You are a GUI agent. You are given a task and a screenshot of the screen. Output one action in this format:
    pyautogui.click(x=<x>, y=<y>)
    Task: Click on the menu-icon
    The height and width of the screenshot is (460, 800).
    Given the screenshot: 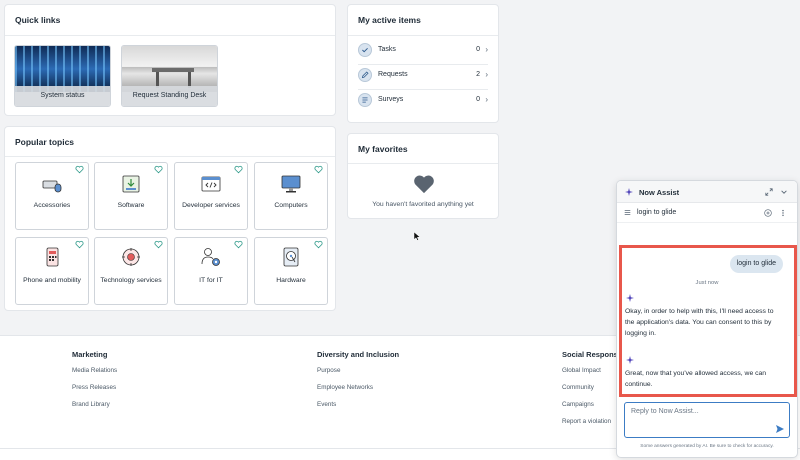 What is the action you would take?
    pyautogui.click(x=627, y=212)
    